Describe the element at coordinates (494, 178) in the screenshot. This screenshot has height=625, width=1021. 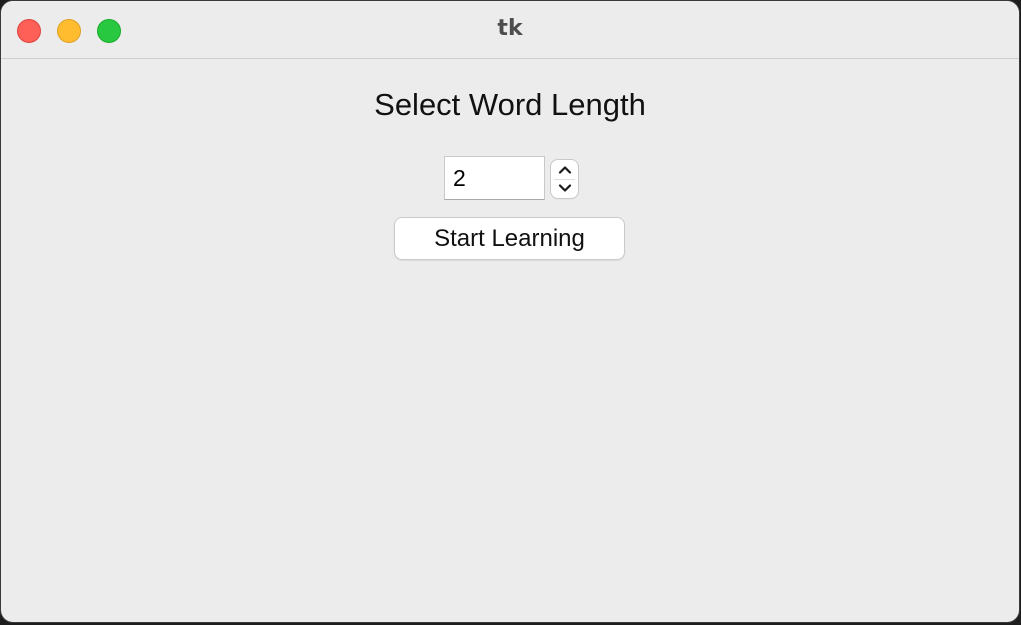
I see `word-length-input: 2` at that location.